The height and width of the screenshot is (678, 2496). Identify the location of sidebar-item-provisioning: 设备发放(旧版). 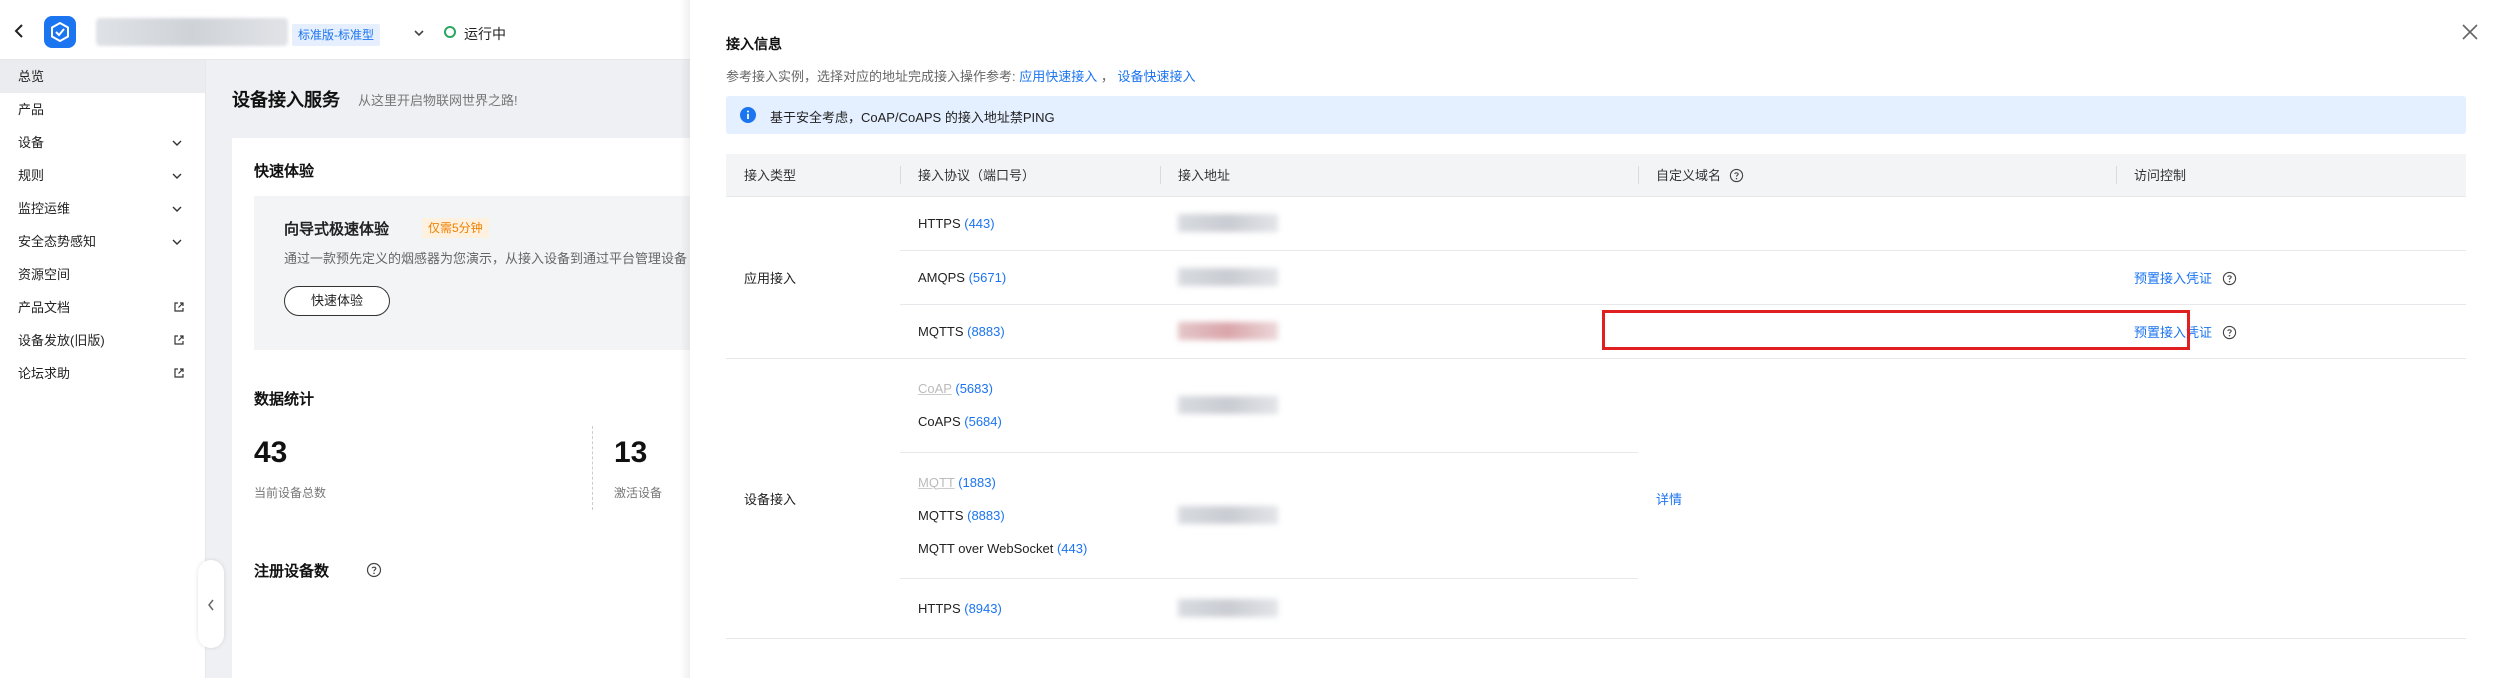
(102, 340).